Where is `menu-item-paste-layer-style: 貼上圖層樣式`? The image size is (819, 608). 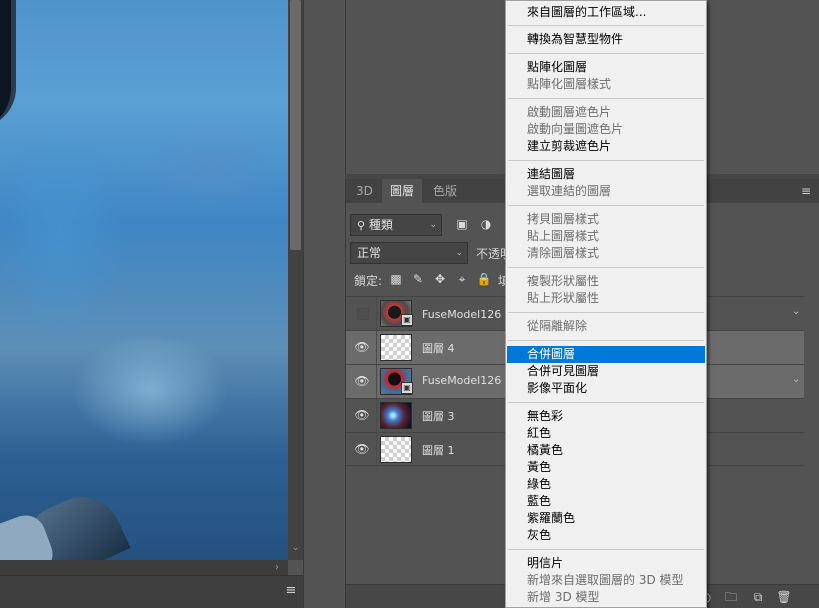
menu-item-paste-layer-style: 貼上圖層樣式 is located at coordinates (606, 236).